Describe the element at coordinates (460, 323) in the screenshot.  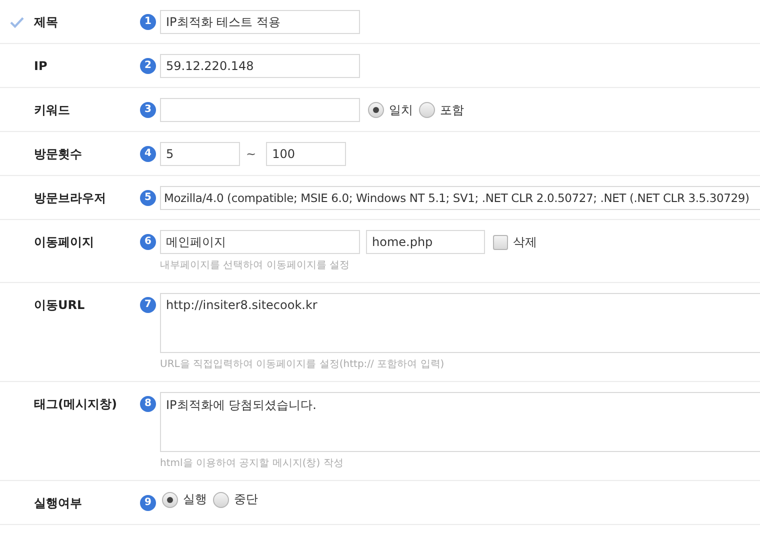
I see `text-area: http://insiter8.sitecook.kr` at that location.